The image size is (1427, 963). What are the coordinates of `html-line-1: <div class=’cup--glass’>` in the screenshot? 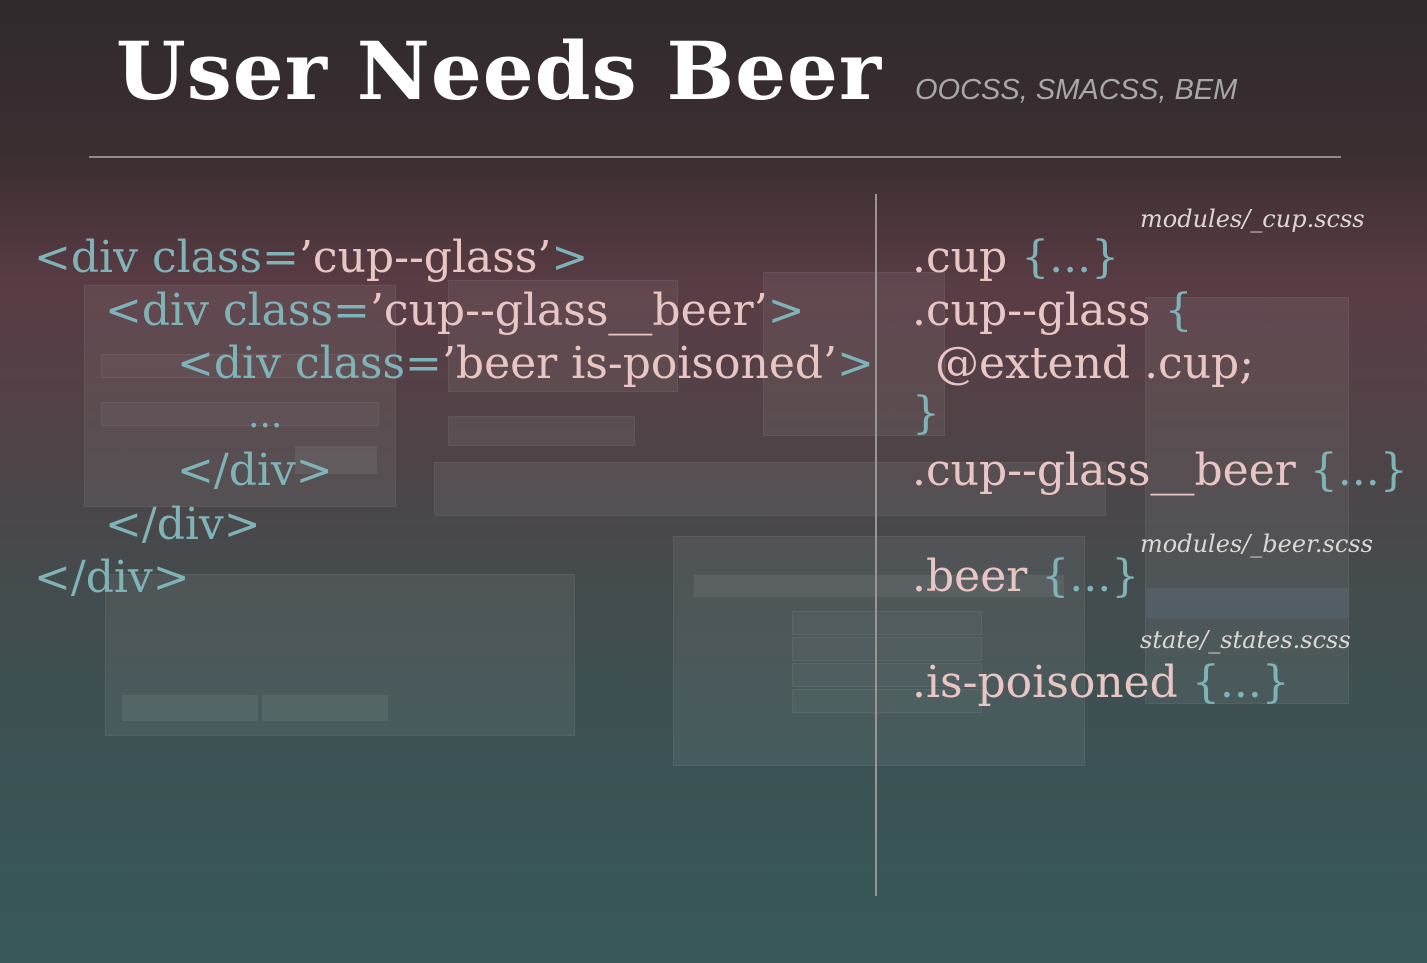 It's located at (311, 258).